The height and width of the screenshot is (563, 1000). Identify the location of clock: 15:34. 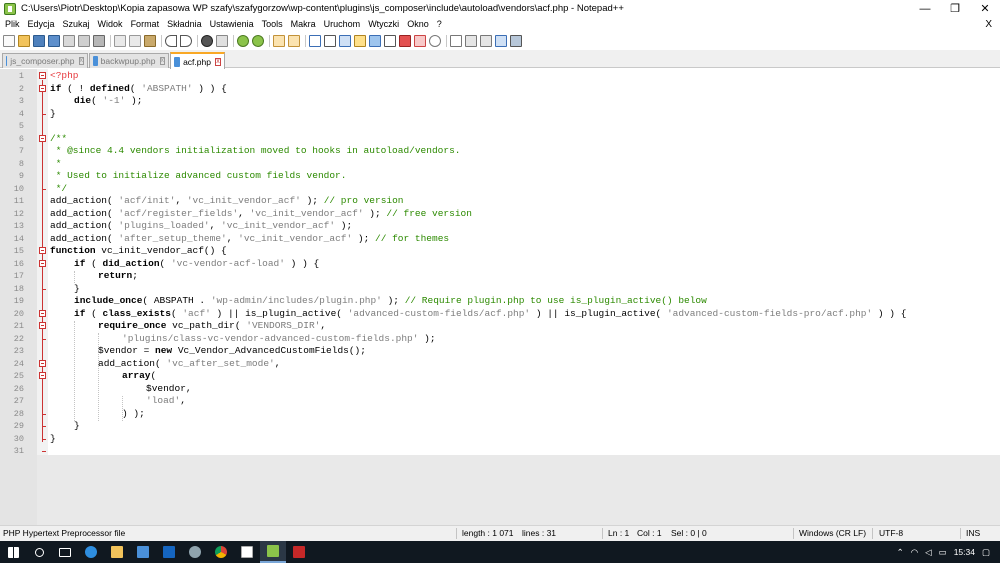
(964, 552).